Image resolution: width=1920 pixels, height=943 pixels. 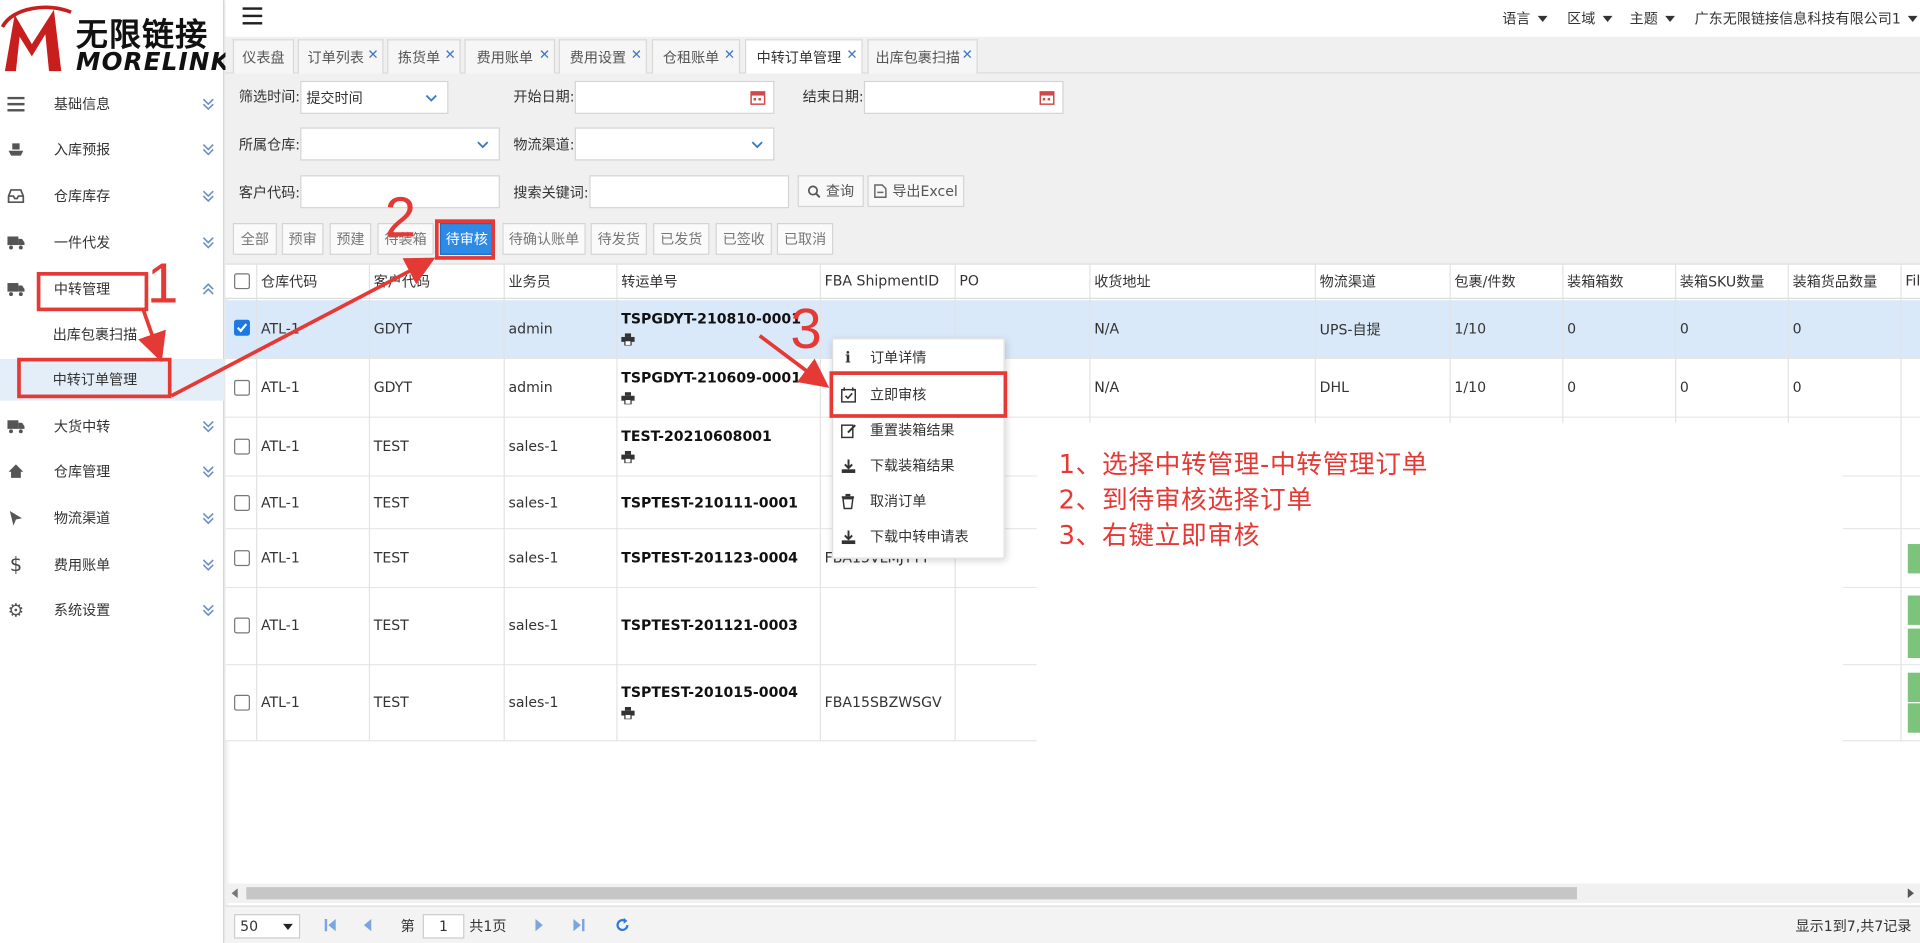 I want to click on status-tab-signed: 已签收, so click(x=743, y=239).